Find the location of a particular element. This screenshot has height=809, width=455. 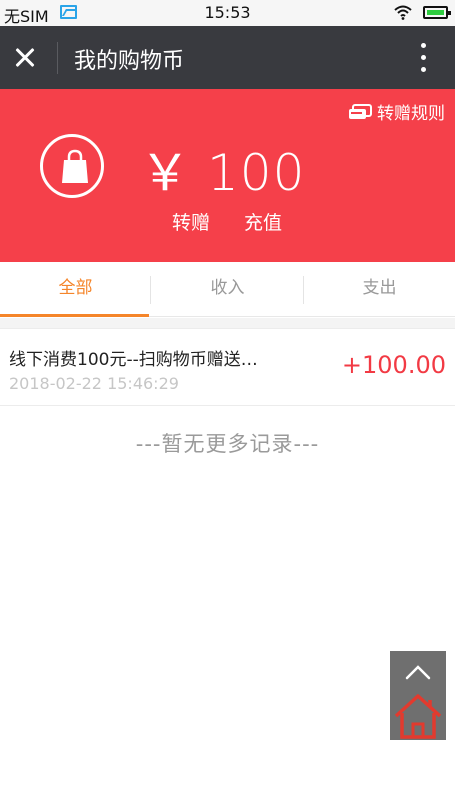

currency-symbol: ￥ is located at coordinates (165, 173).